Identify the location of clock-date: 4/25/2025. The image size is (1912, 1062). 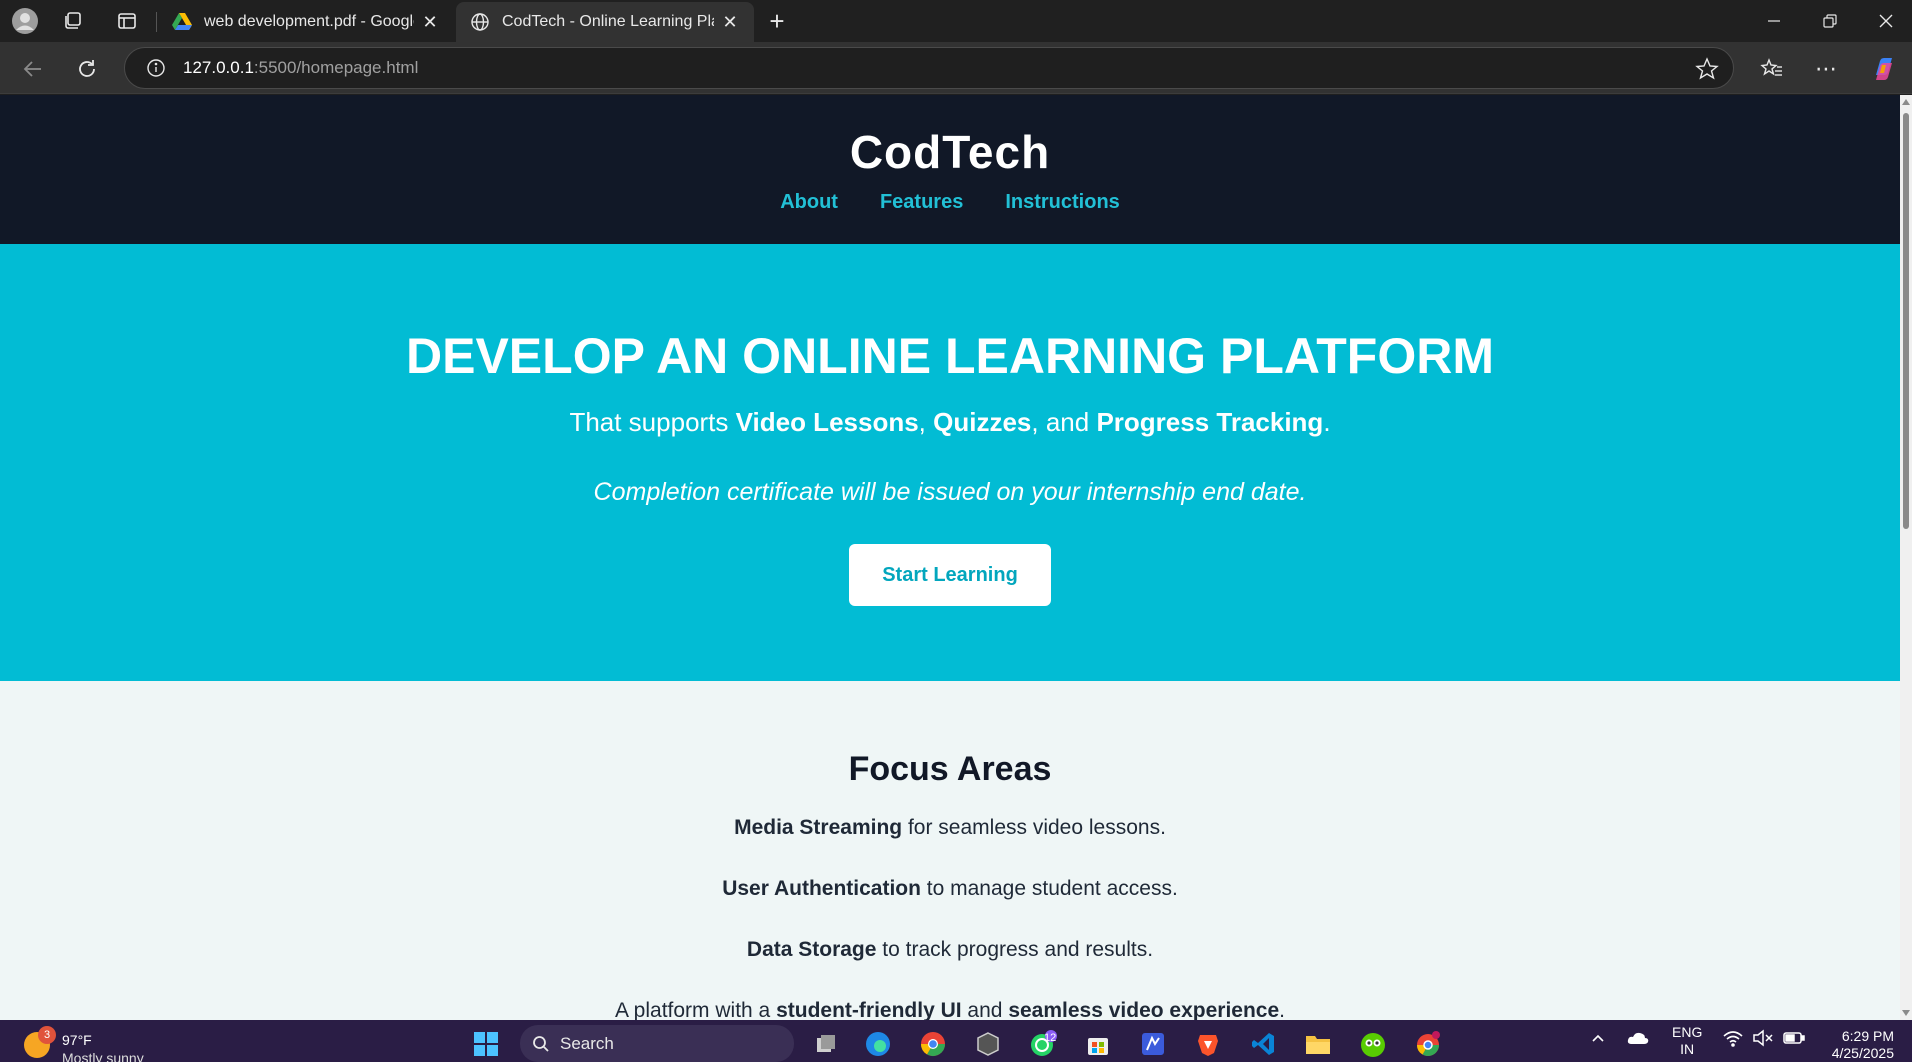
(1862, 1053).